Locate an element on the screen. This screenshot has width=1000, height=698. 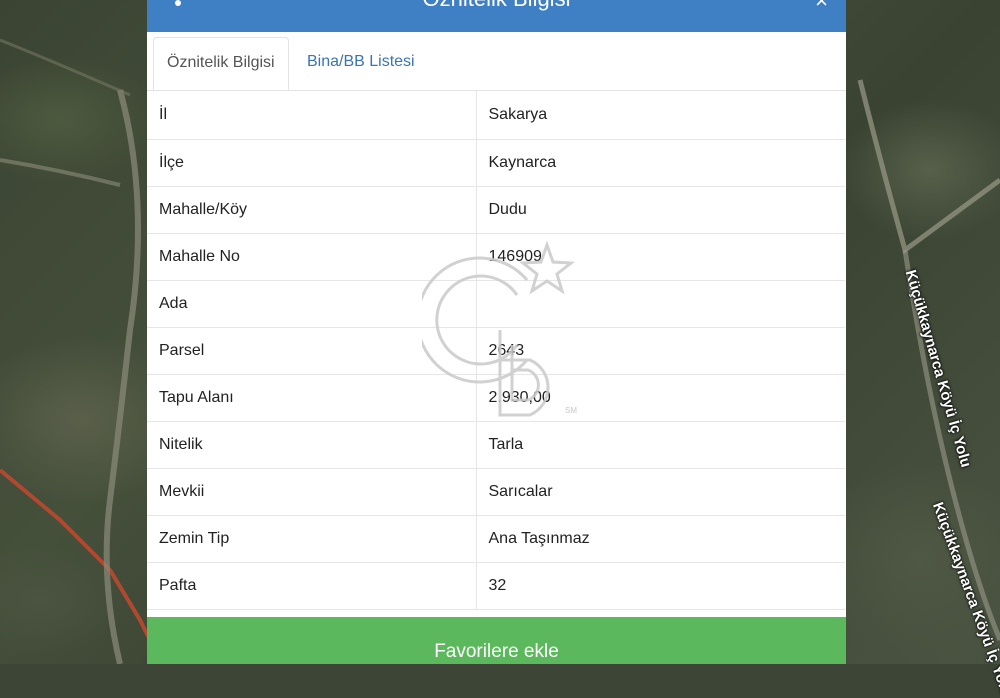
table-row: Mahalle/Köy Dudu is located at coordinates (496, 210).